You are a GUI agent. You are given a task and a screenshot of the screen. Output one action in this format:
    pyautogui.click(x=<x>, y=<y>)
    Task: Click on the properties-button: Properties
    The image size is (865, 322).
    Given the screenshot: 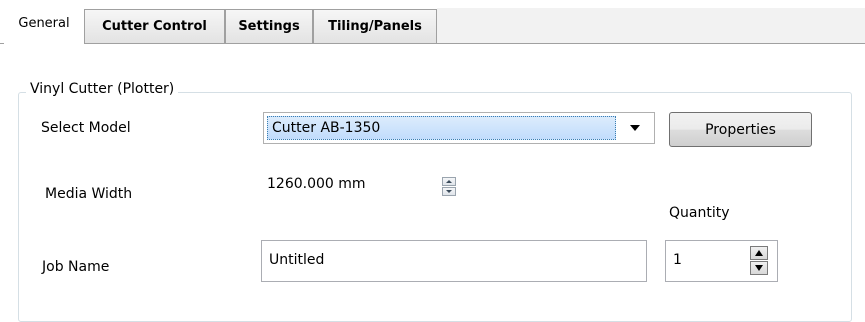 What is the action you would take?
    pyautogui.click(x=740, y=129)
    